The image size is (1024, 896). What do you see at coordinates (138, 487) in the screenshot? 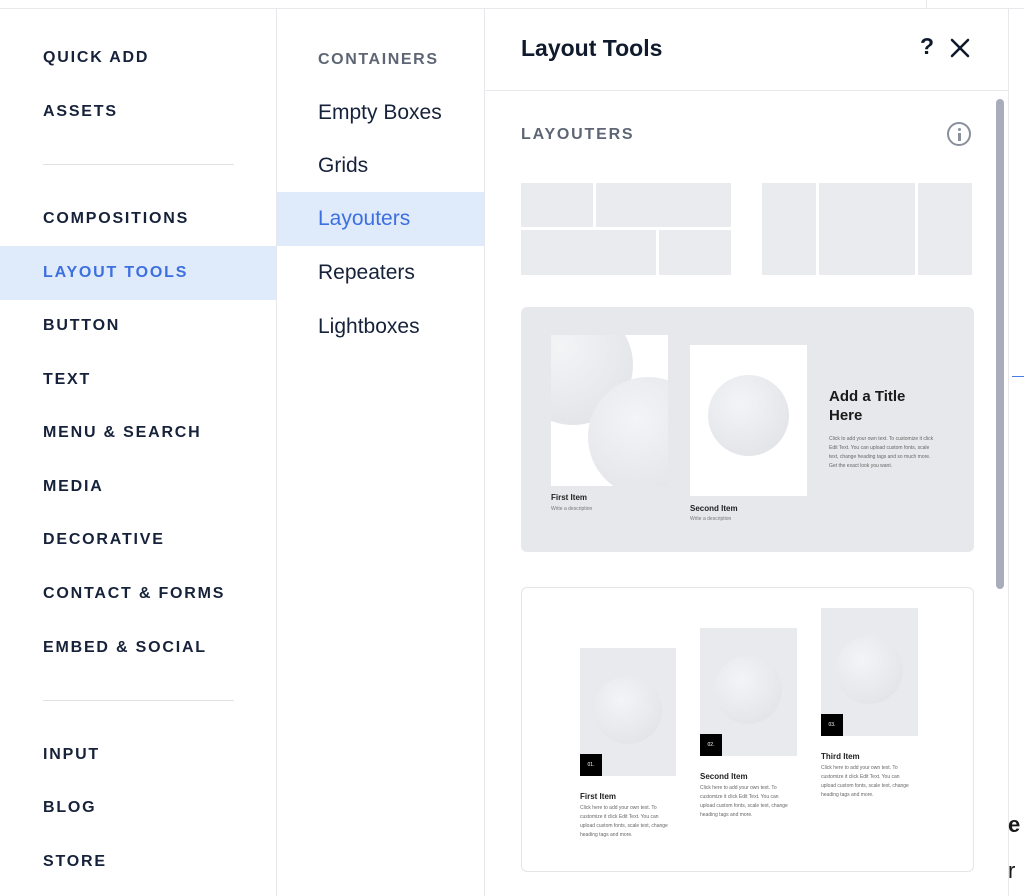
I see `category-media: MEDIA` at bounding box center [138, 487].